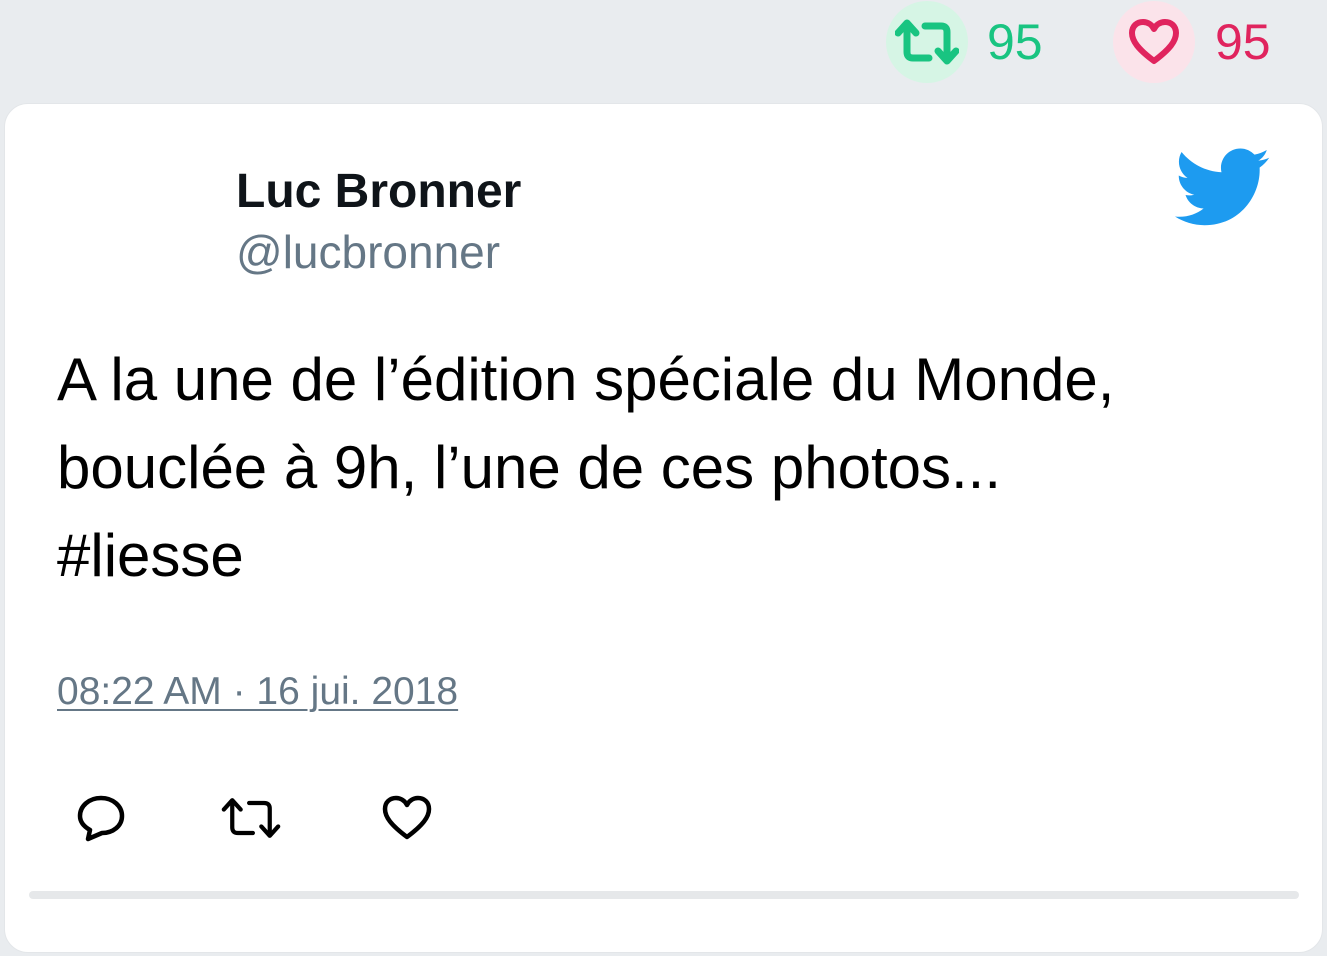  Describe the element at coordinates (1015, 42) in the screenshot. I see `retweet-count: 95` at that location.